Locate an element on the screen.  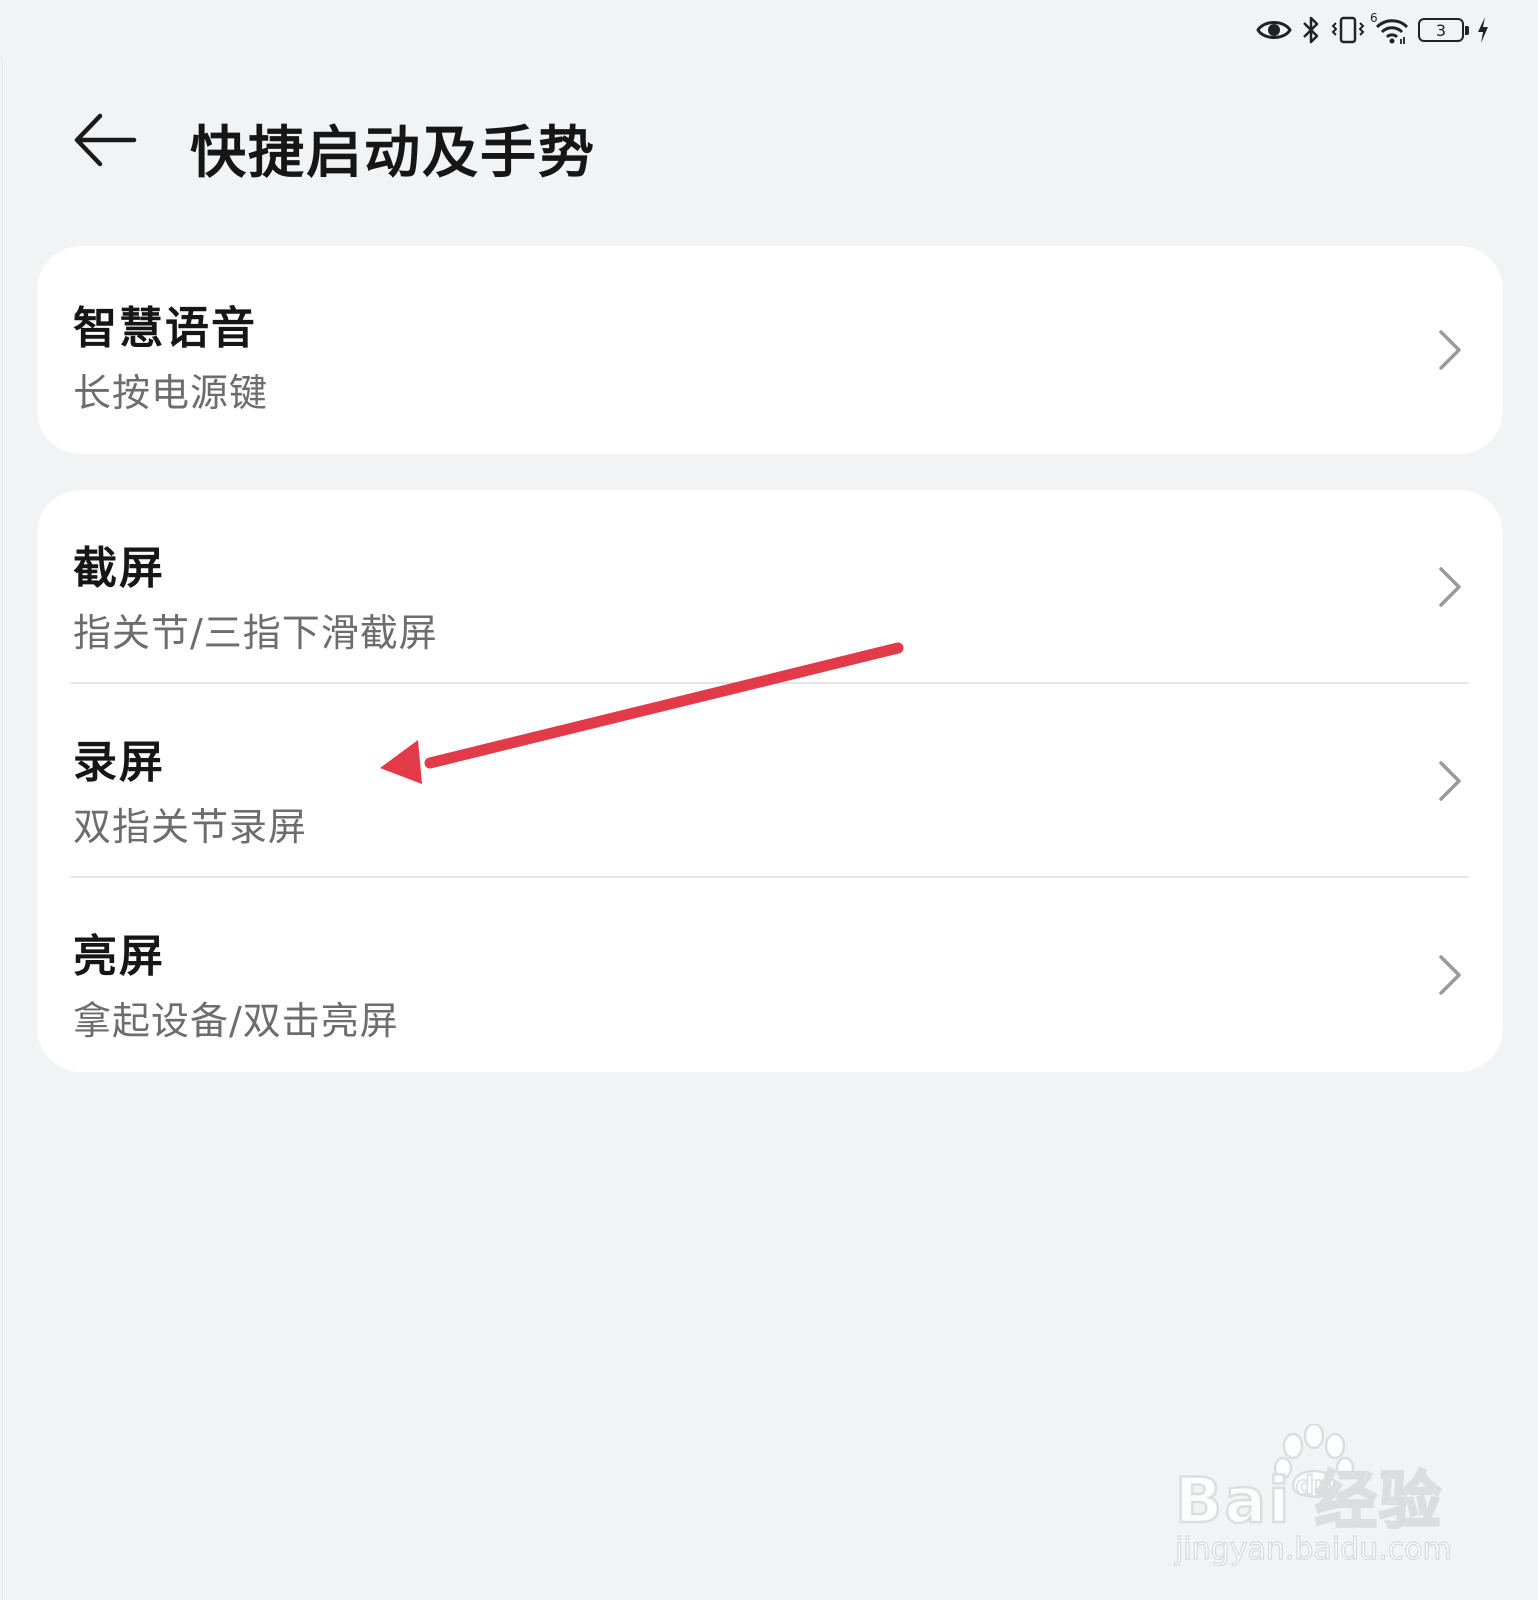
eye-icon is located at coordinates (1274, 30).